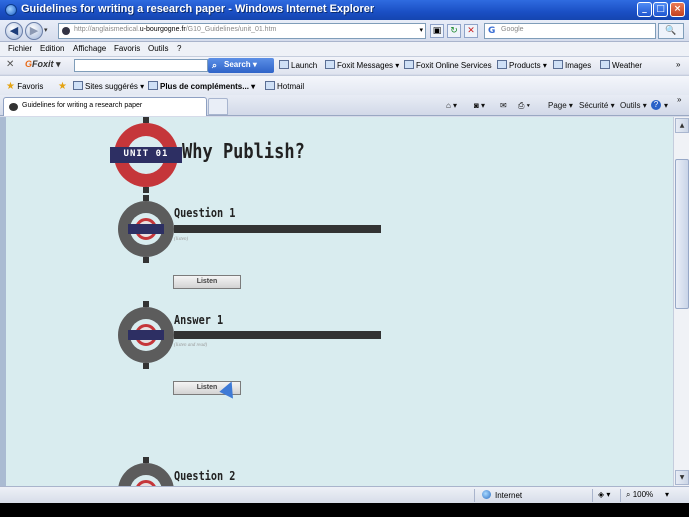  I want to click on launch-icon, so click(284, 64).